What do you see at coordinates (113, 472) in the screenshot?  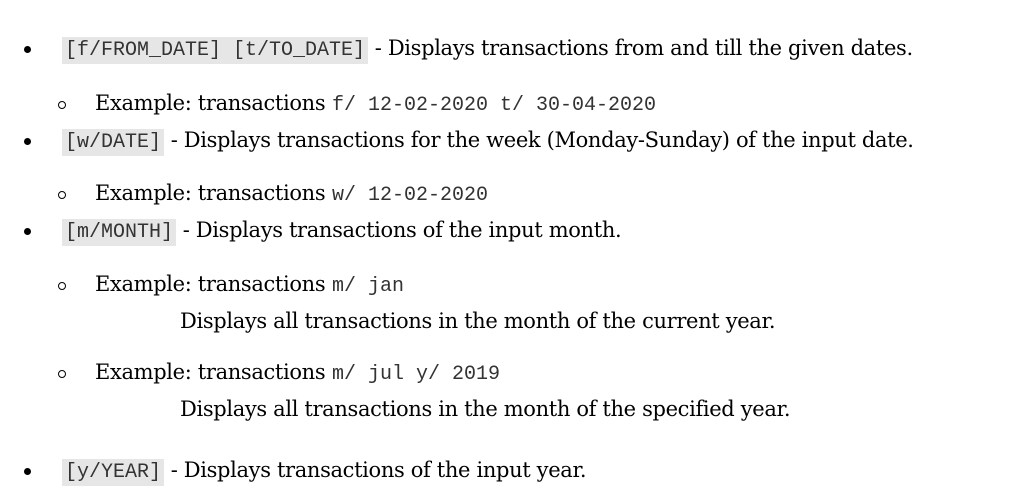 I see `year-syntax: [y/YEAR]` at bounding box center [113, 472].